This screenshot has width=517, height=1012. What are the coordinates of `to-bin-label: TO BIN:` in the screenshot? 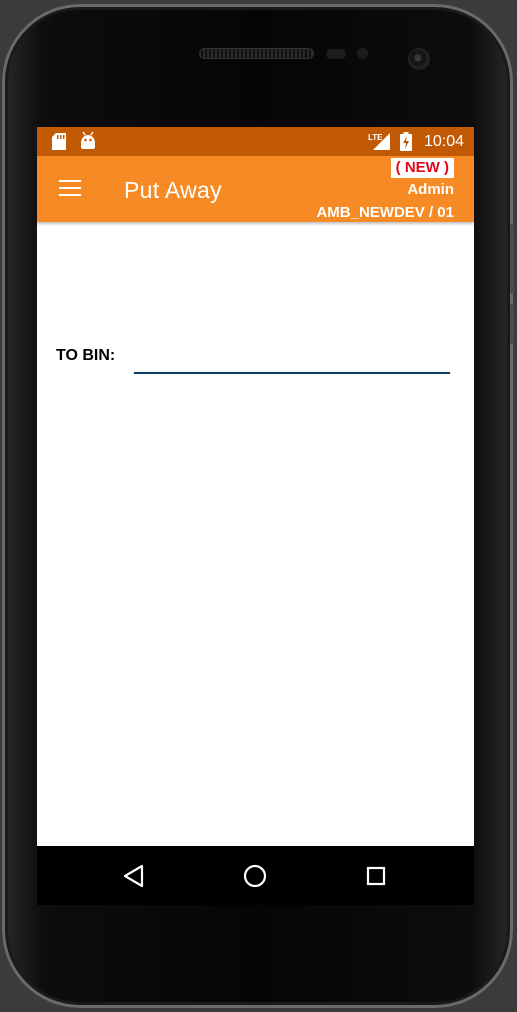 It's located at (86, 355).